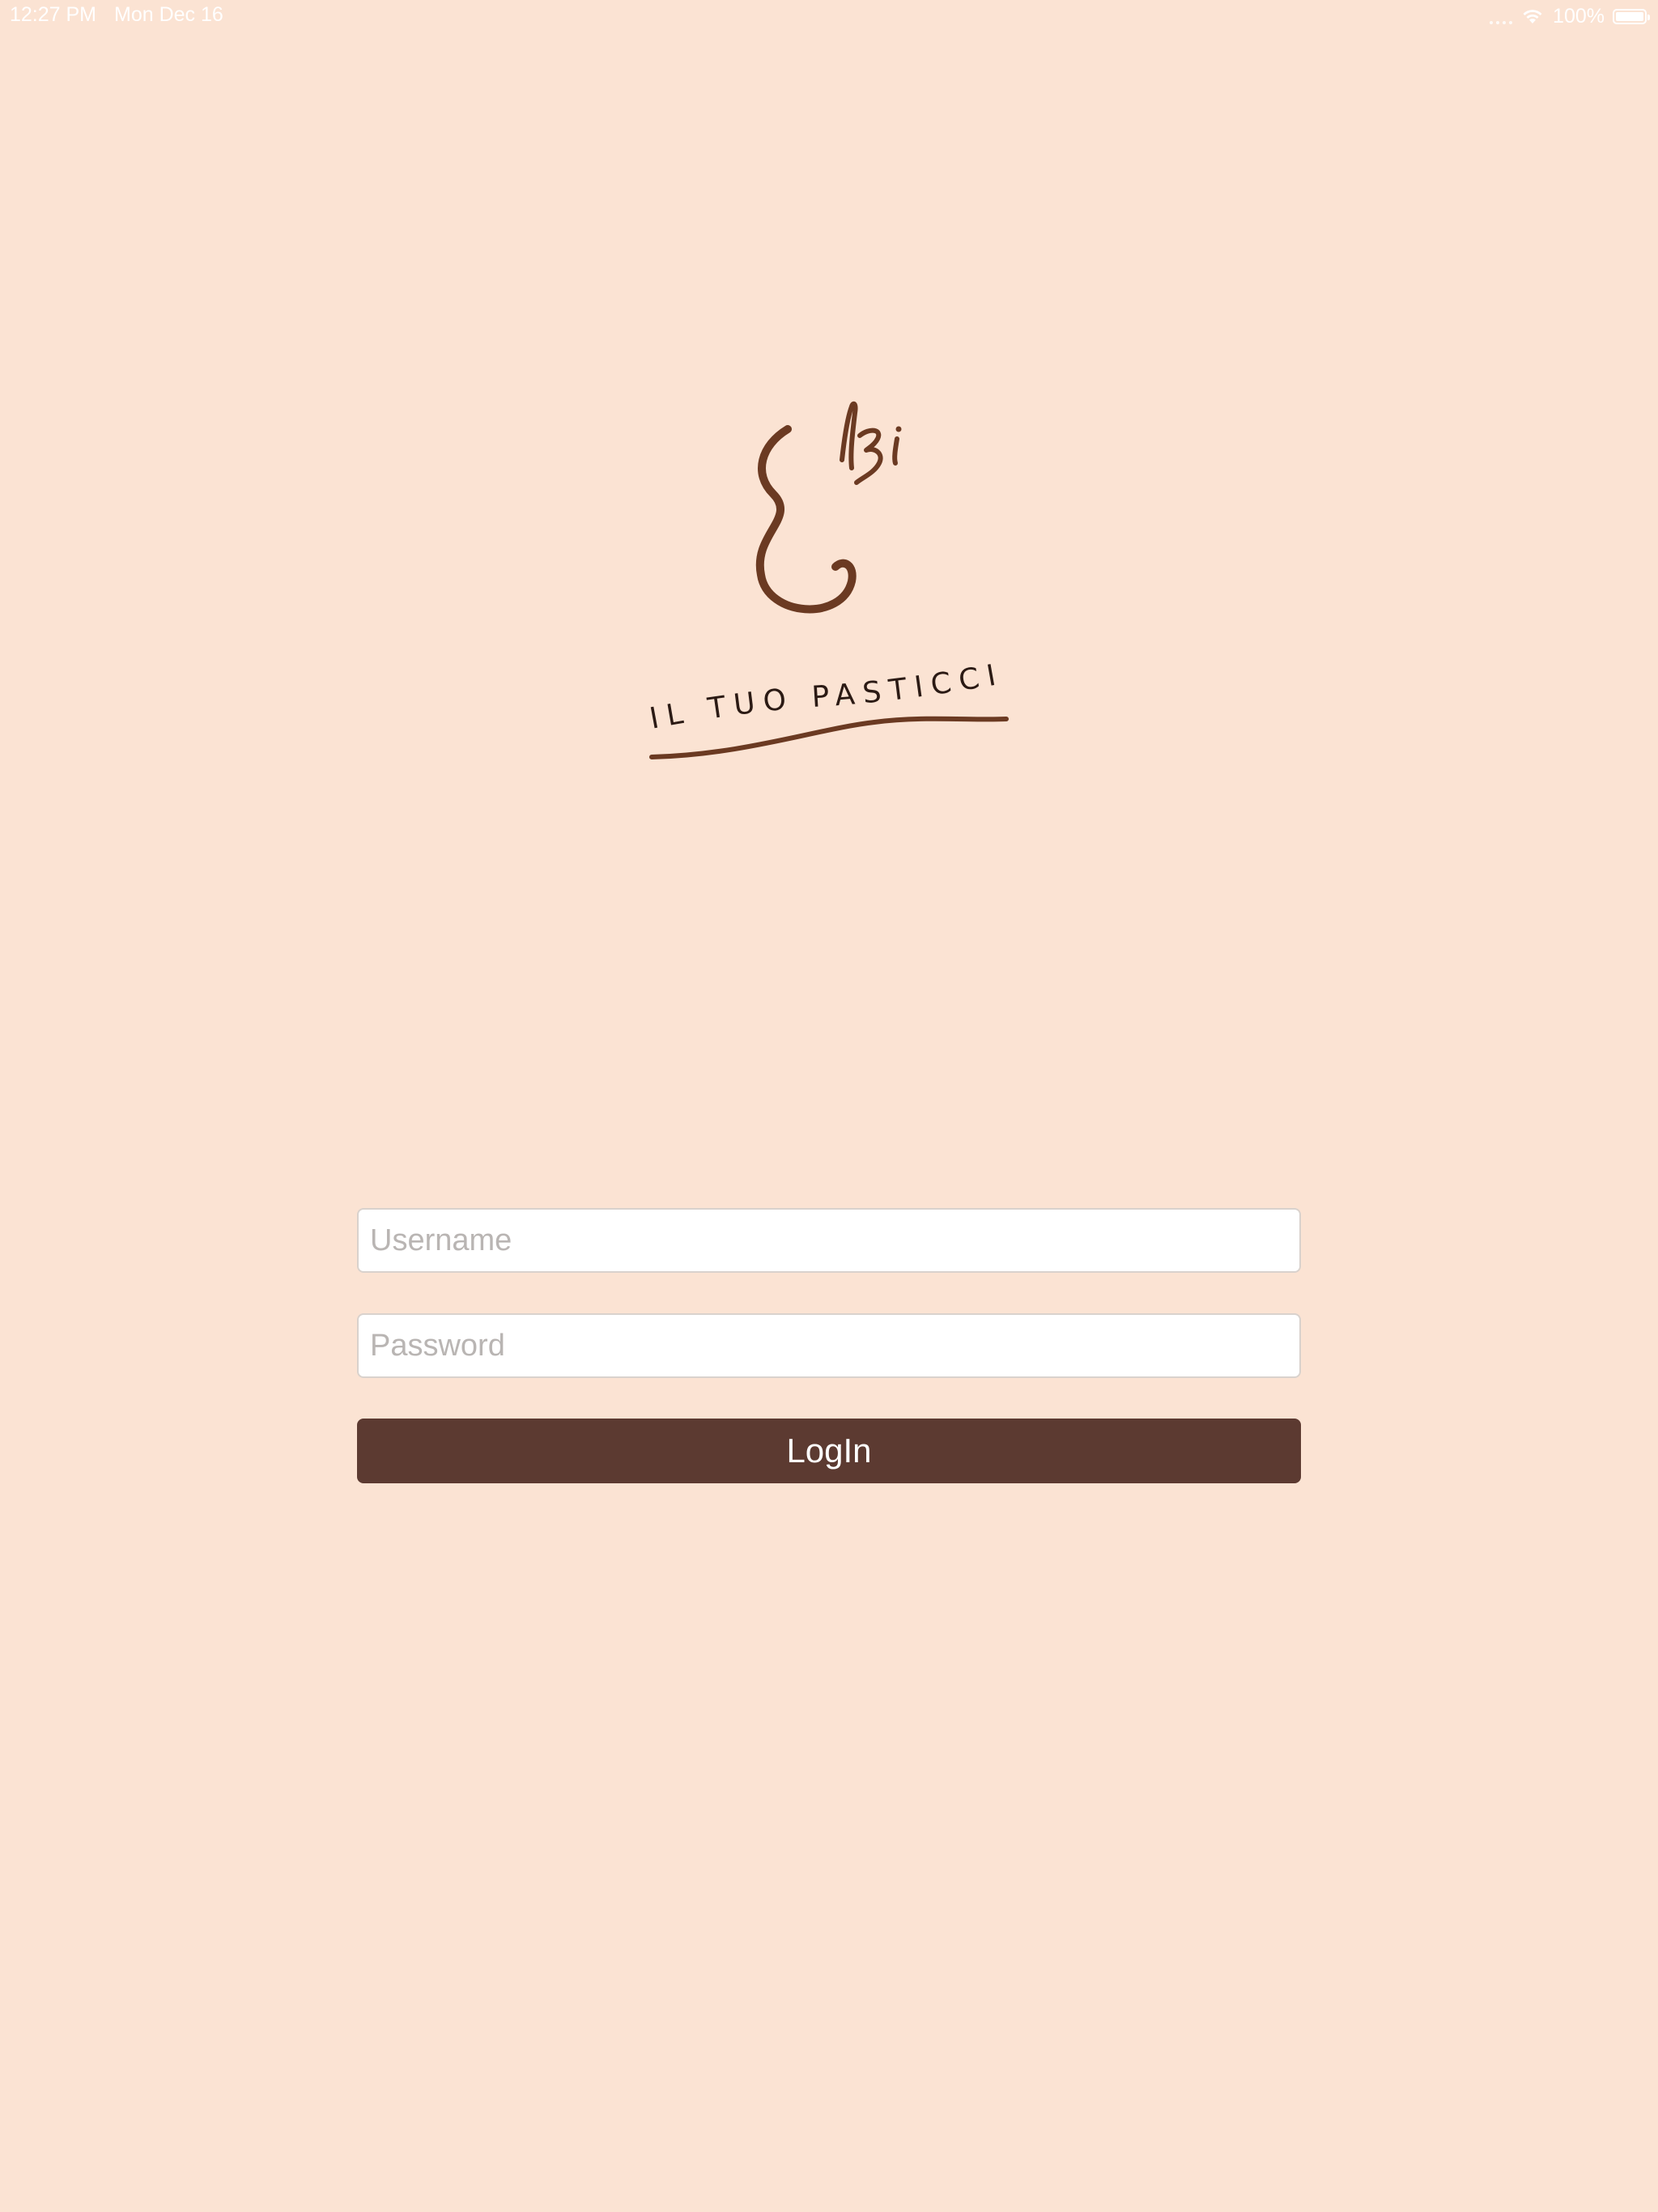  I want to click on tagline: IL TUO PASTICCIERE, so click(820, 574).